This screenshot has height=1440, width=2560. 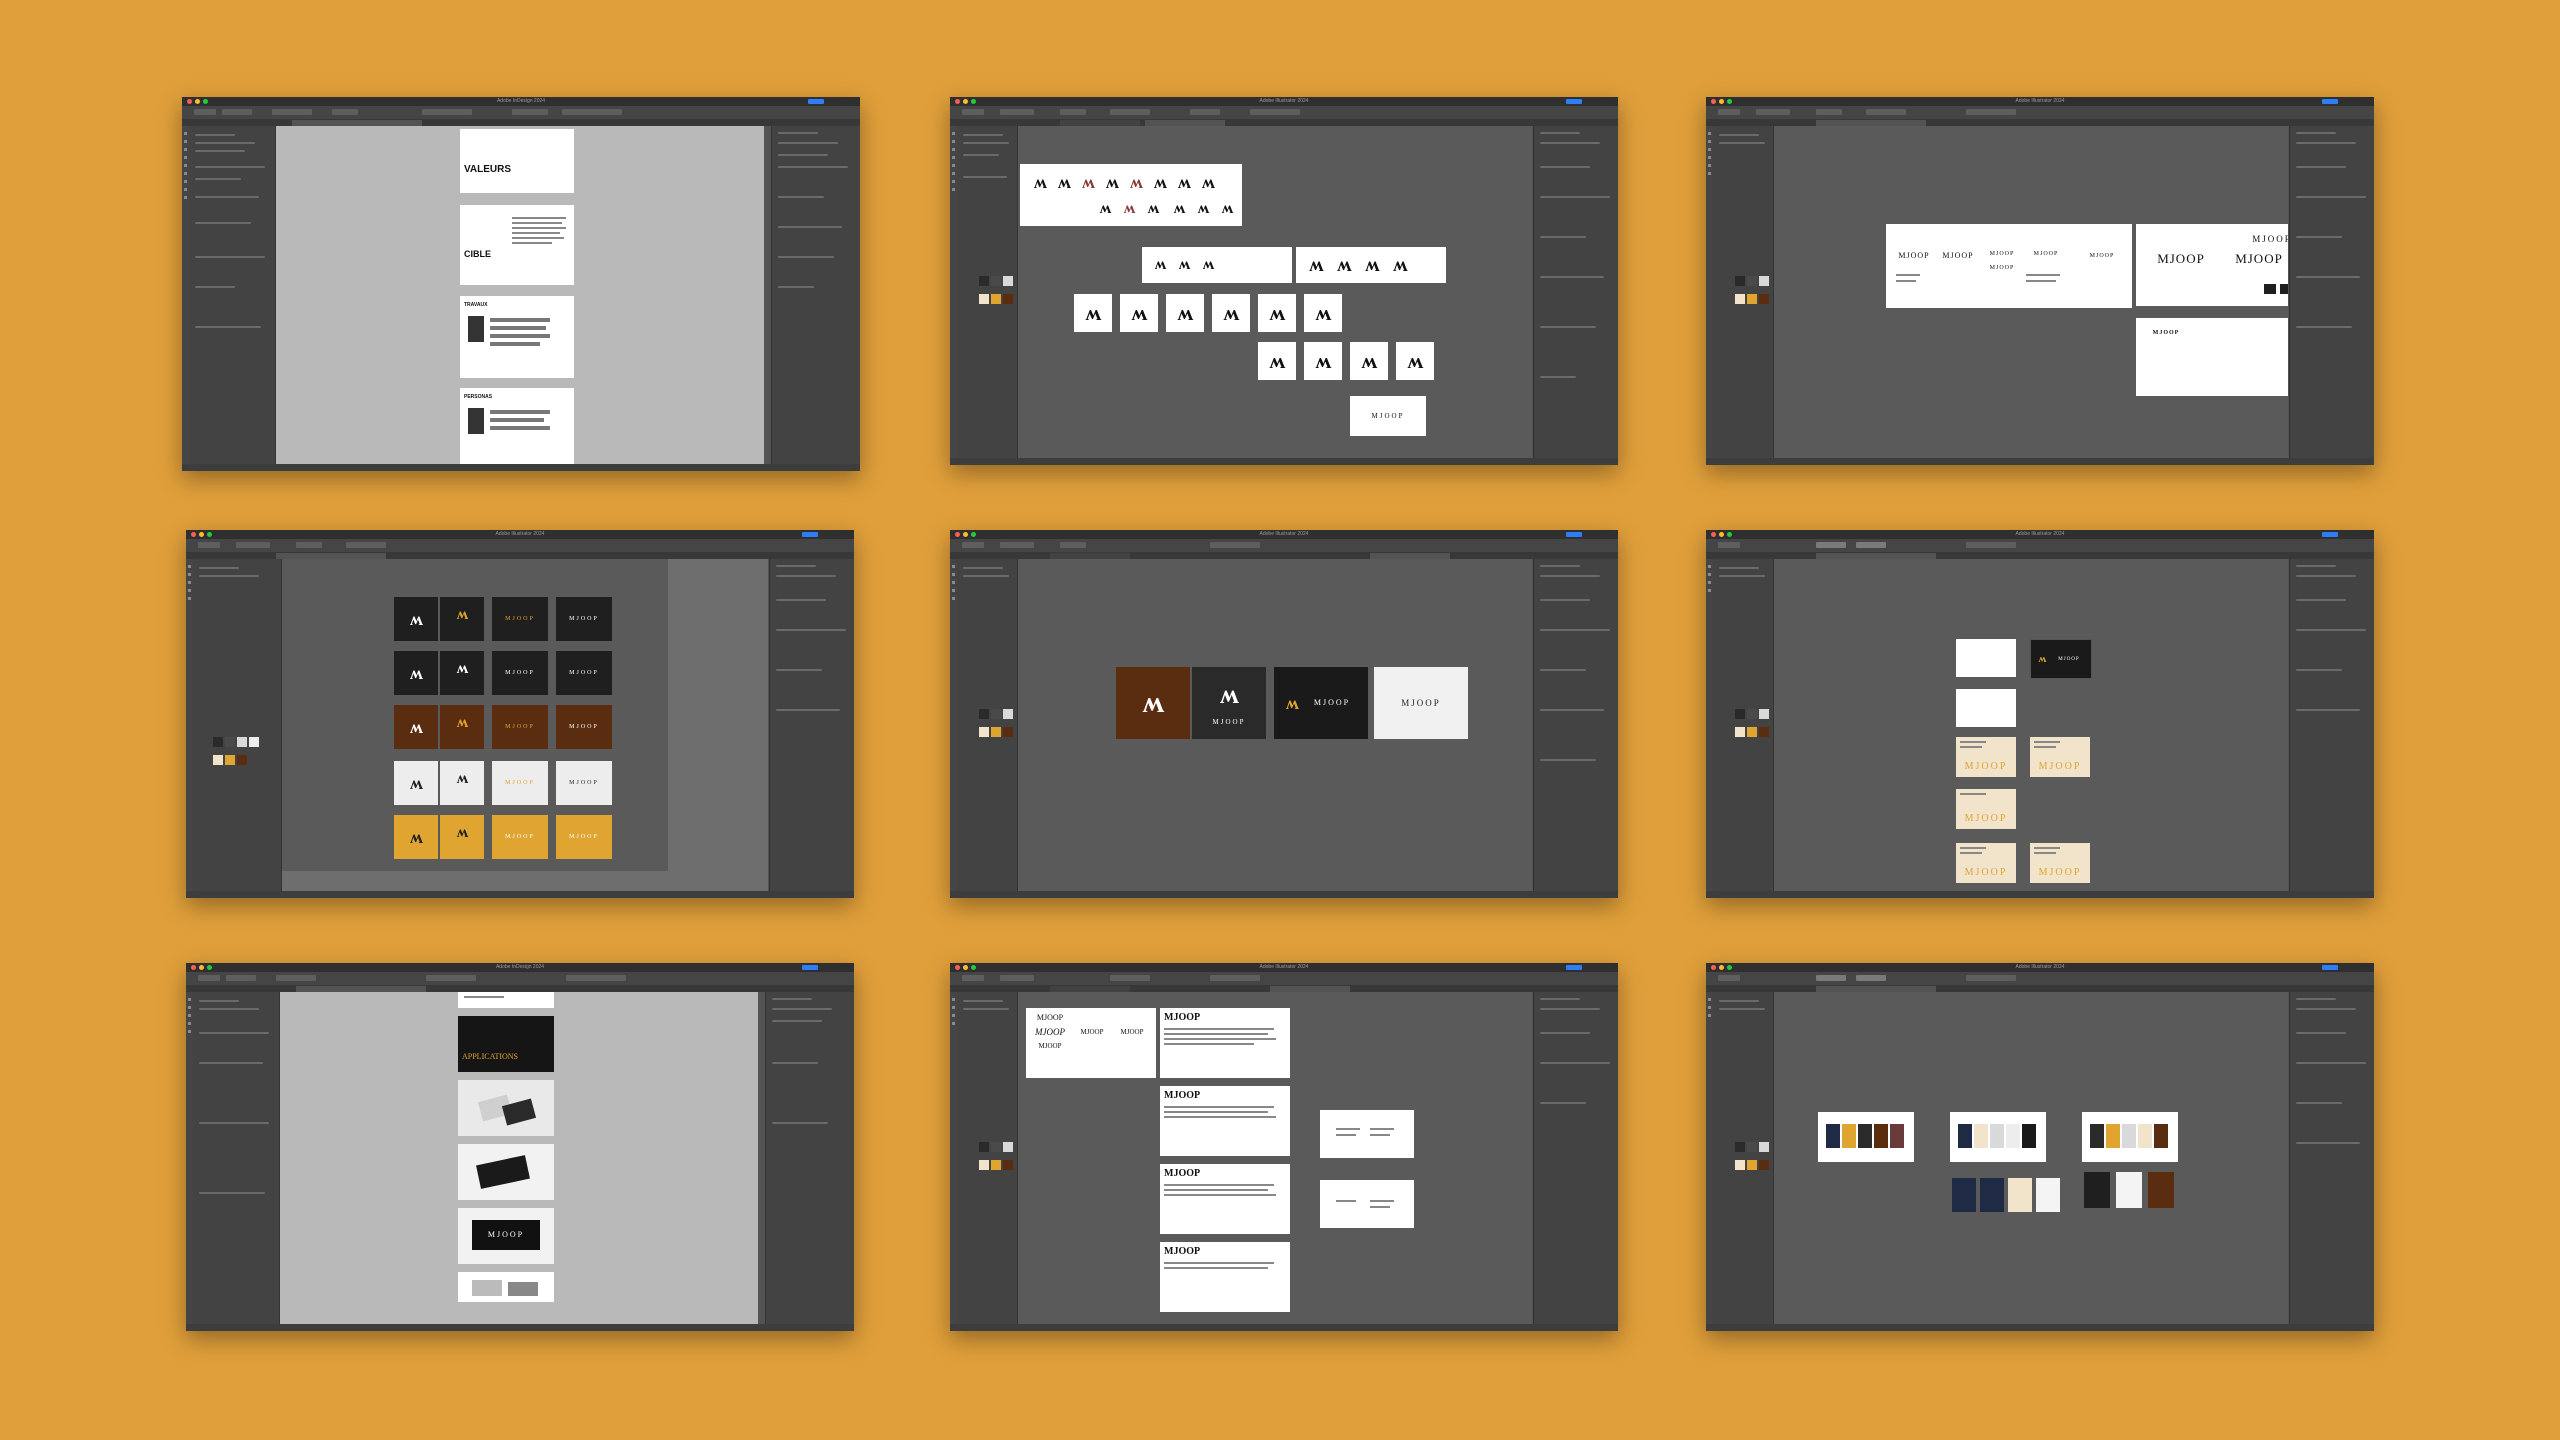 I want to click on page-personas: PERSONAS, so click(x=517, y=426).